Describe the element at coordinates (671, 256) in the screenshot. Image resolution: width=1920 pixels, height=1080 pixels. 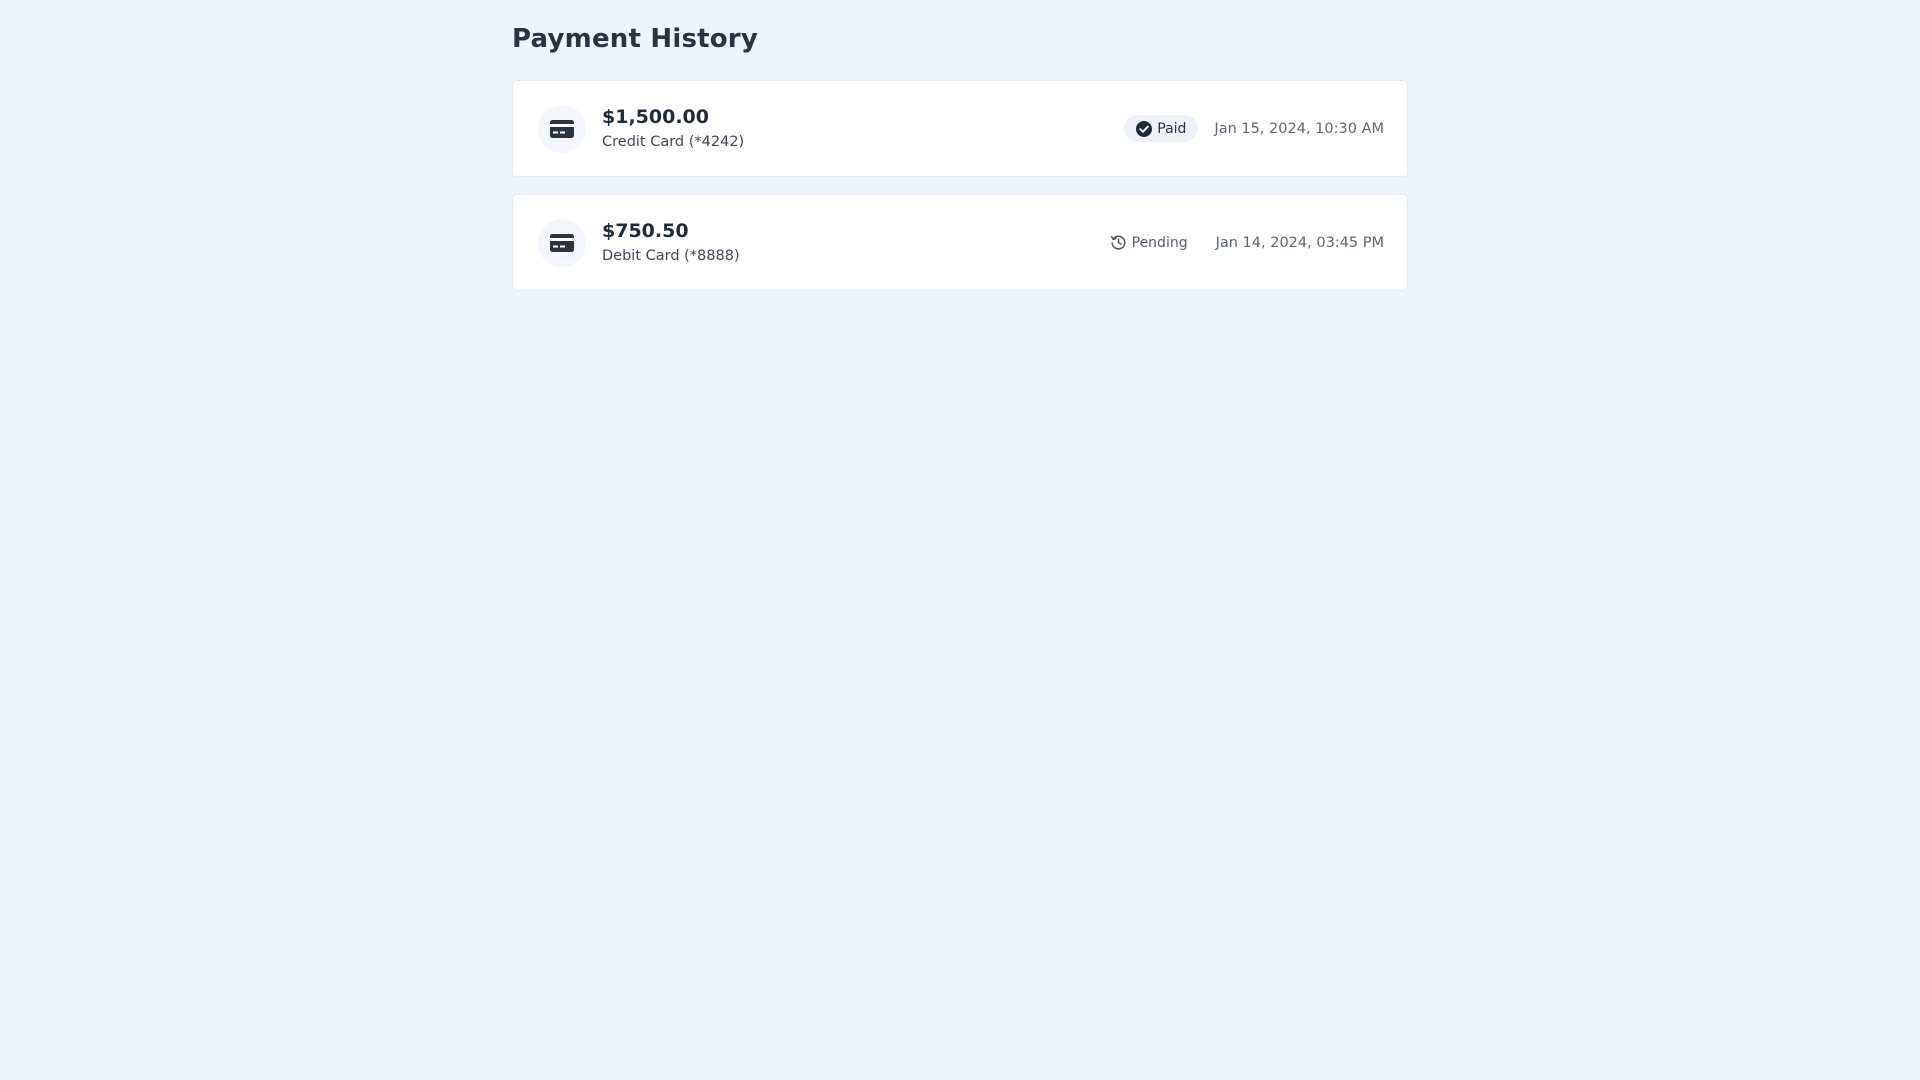
I see `payment-method: Debit Card (*8888)` at that location.